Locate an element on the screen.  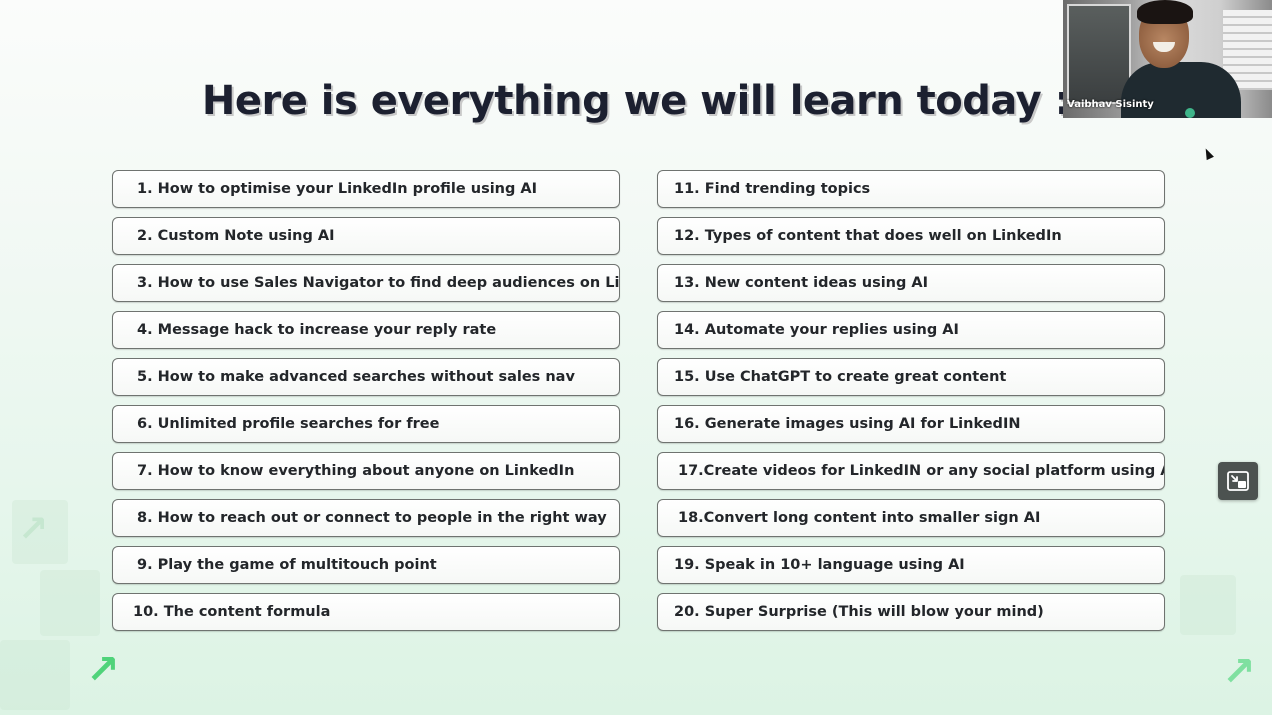
exit-fullscreen-button is located at coordinates (1238, 481).